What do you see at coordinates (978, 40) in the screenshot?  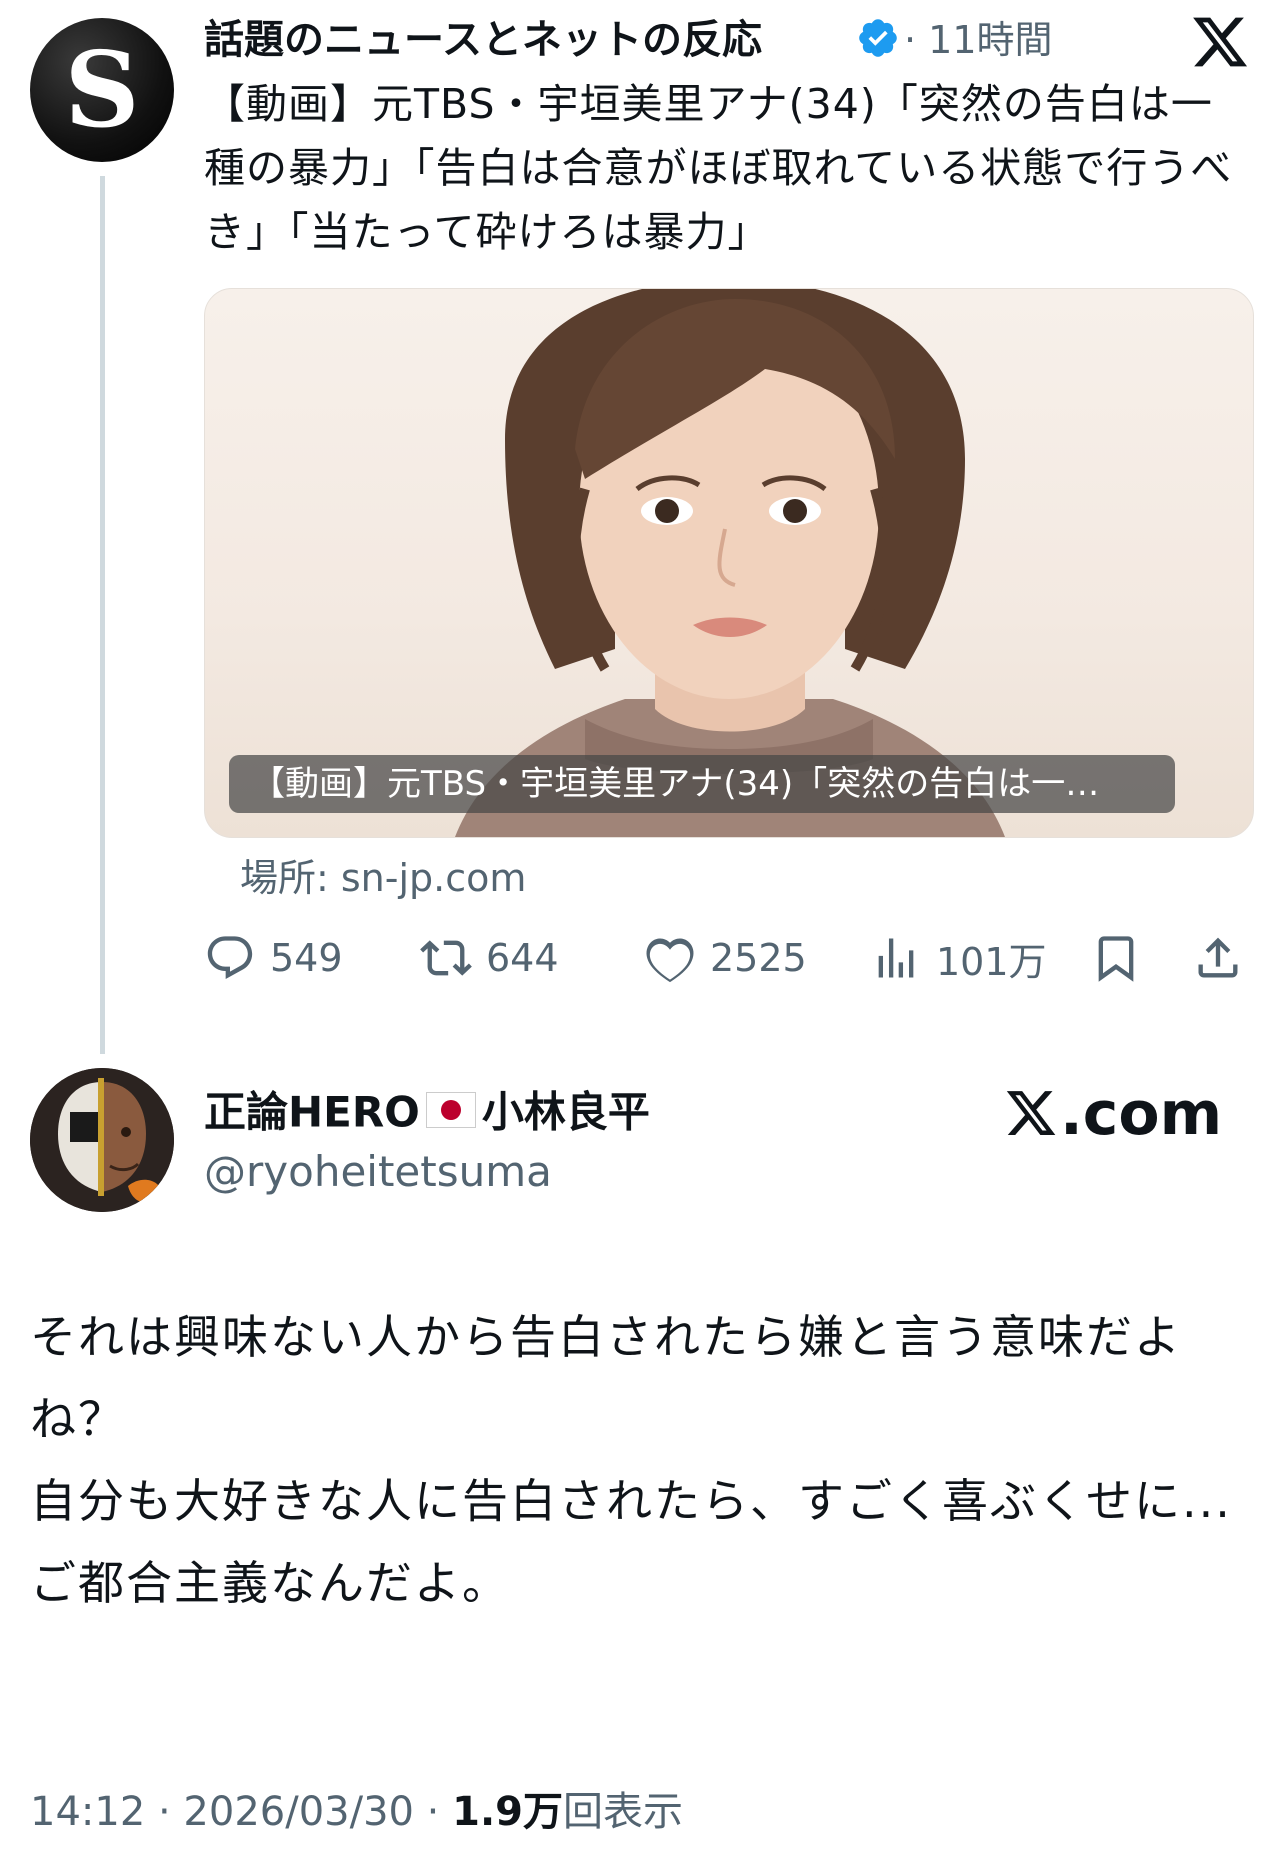 I see `quoted-timestamp: · 11時間` at bounding box center [978, 40].